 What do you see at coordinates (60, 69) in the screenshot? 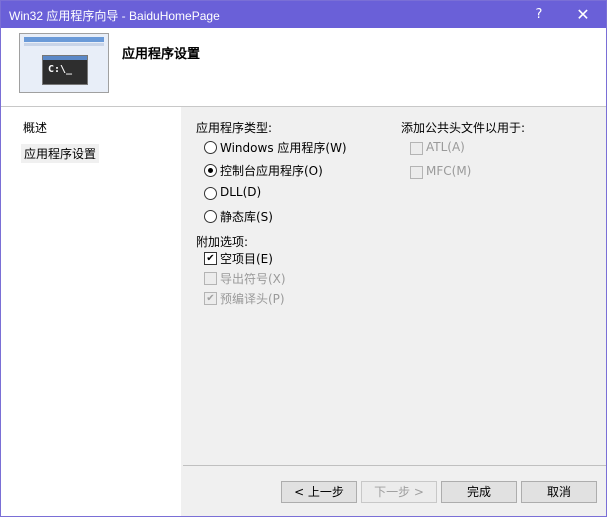
I see `console-prompt-text: C:\_` at bounding box center [60, 69].